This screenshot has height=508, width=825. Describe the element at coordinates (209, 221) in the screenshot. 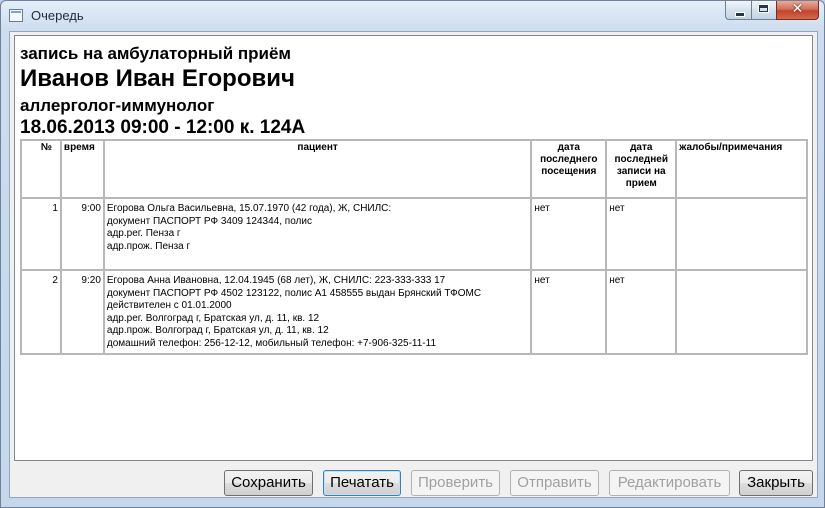

I see `patient-document-line: документ ПАСПОРТ РФ 3409 124344, полис` at that location.